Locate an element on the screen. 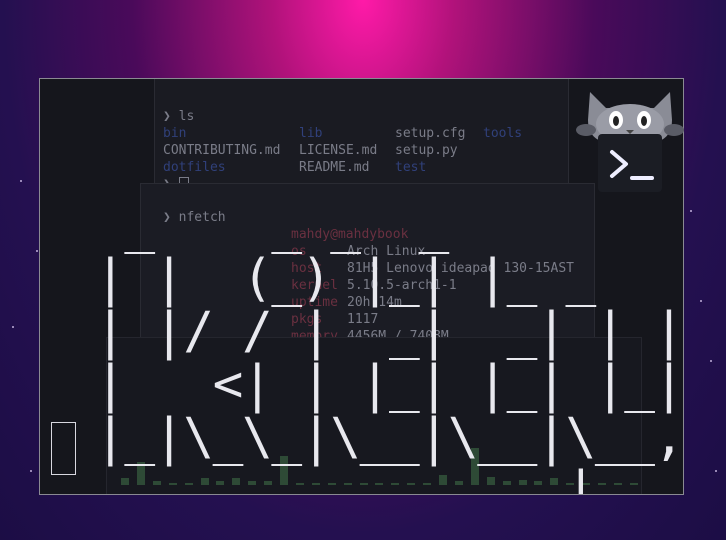 The width and height of the screenshot is (726, 540). ls-command-line: ❯ ls is located at coordinates (179, 116).